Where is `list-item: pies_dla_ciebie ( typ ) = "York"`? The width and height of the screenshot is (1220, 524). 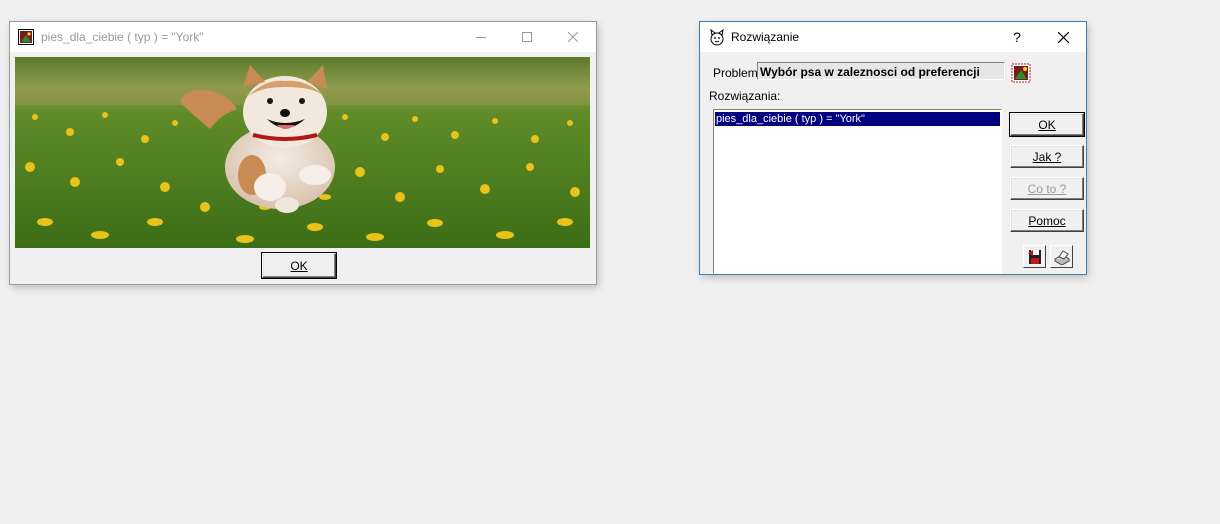 list-item: pies_dla_ciebie ( typ ) = "York" is located at coordinates (857, 119).